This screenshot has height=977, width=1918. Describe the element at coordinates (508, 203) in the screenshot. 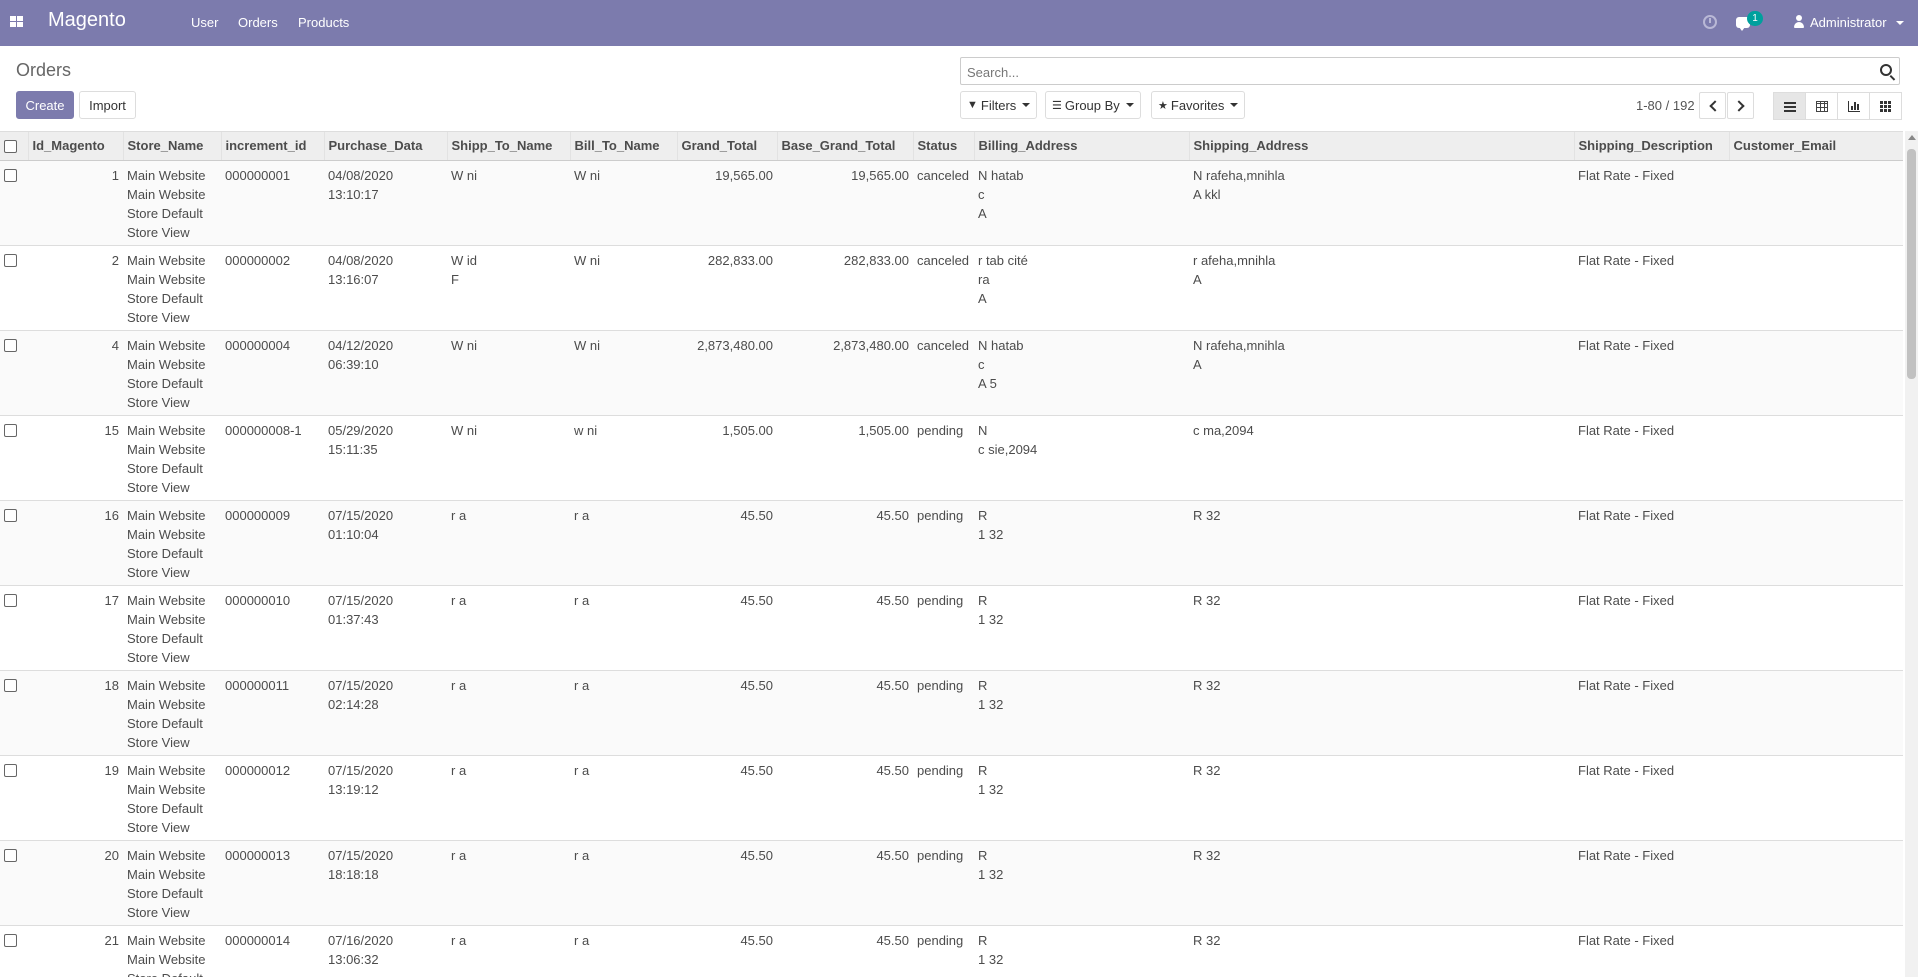

I see `cell-ship-to-name: W ni` at that location.